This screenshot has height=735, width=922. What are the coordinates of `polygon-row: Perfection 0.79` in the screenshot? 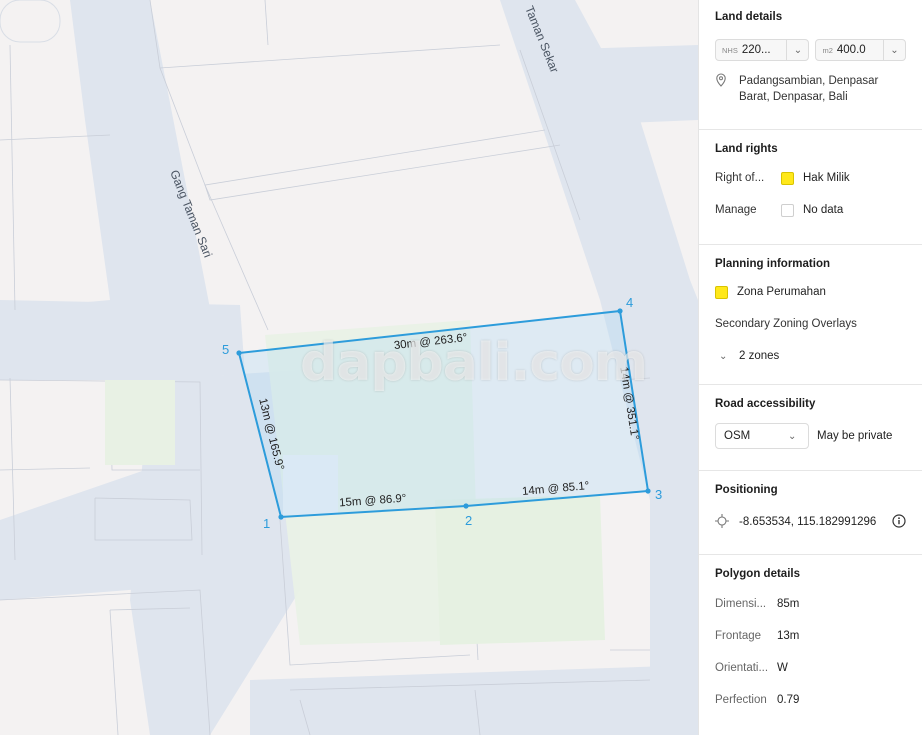 It's located at (810, 700).